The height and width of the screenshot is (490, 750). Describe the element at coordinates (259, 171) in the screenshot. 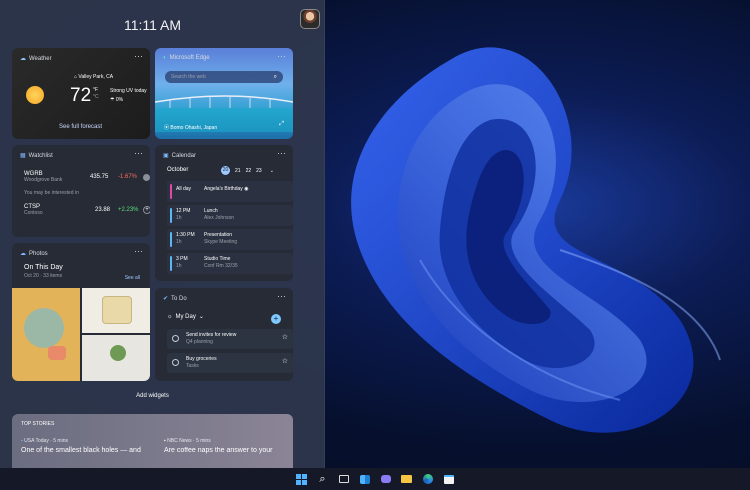

I see `calendar-day: 23` at that location.